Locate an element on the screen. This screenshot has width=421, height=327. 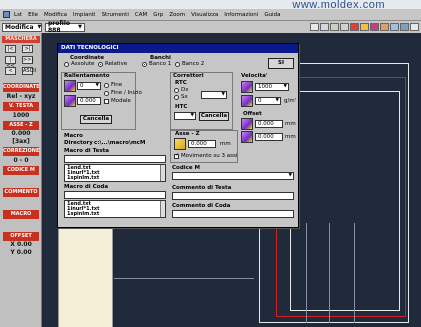
offset-y-field: 0.000 is located at coordinates (269, 137).